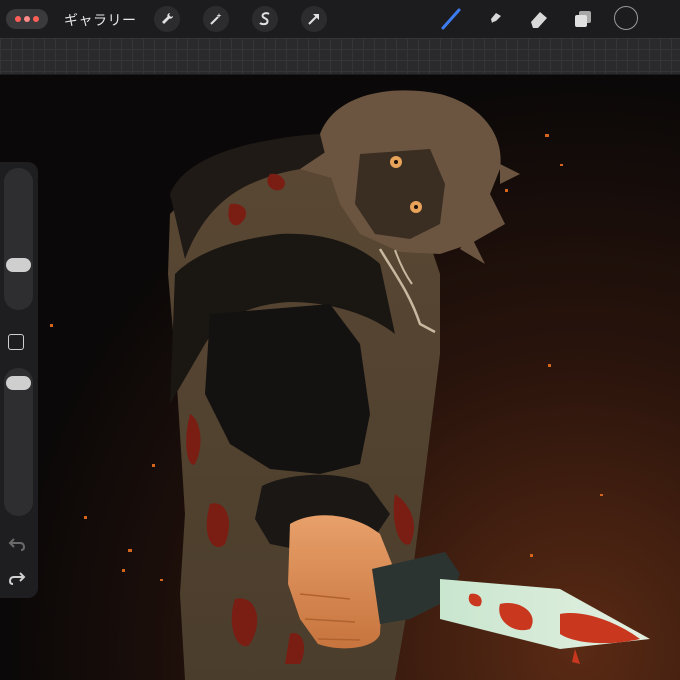  I want to click on eraser-icon, so click(539, 20).